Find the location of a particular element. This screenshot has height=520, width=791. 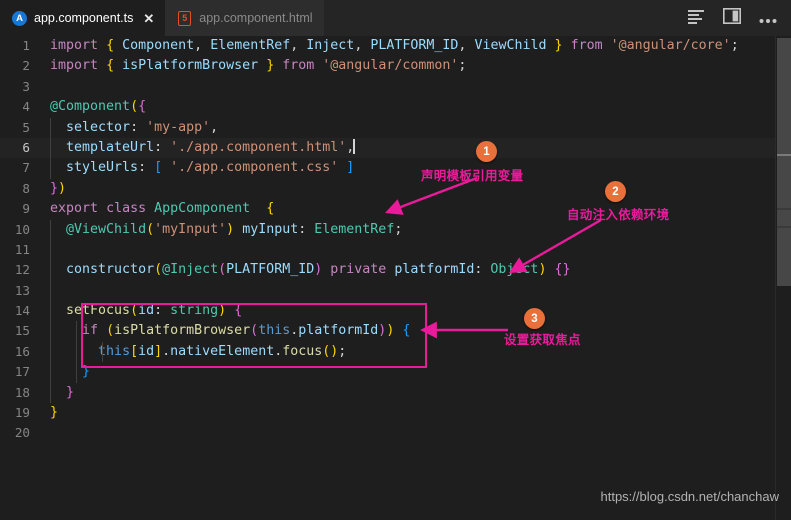

code-line: 14 setFocus(id: string) { is located at coordinates (388, 311).